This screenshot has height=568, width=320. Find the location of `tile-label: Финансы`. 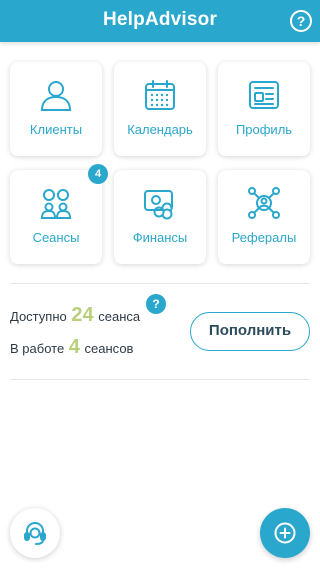

tile-label: Финансы is located at coordinates (160, 237).